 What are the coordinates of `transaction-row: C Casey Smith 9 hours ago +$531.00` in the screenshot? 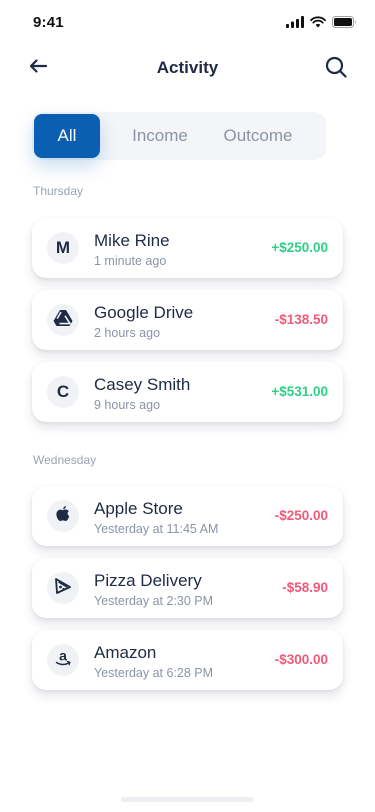 It's located at (187, 392).